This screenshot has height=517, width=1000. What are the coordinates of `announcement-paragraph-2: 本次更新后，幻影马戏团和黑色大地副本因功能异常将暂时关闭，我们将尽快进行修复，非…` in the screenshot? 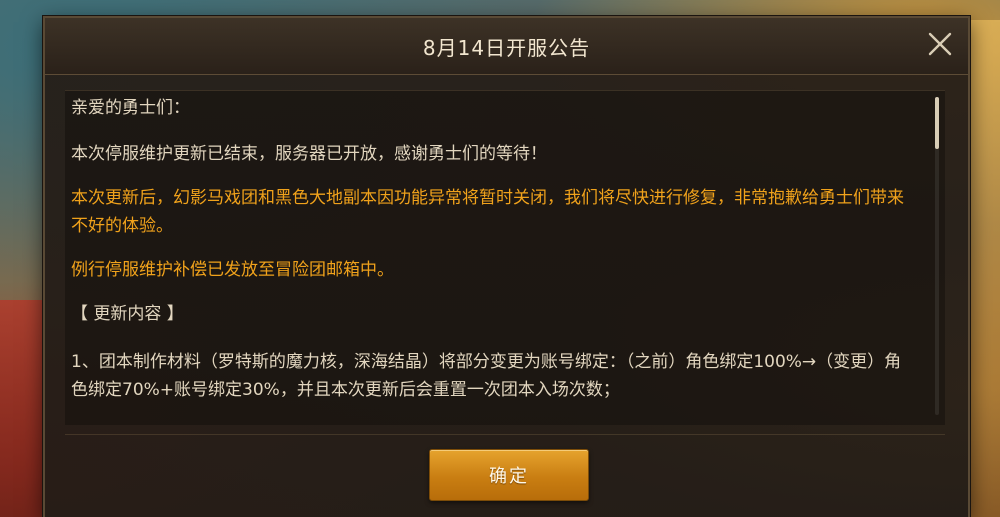 It's located at (487, 212).